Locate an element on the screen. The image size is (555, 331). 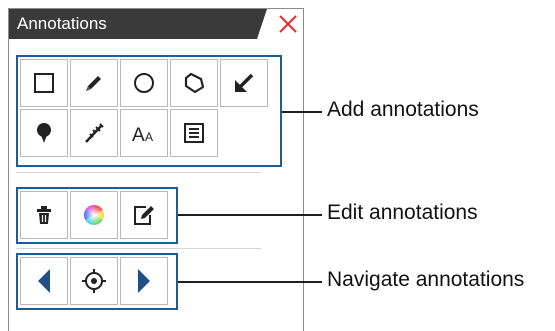
previous-annotation-button is located at coordinates (44, 281).